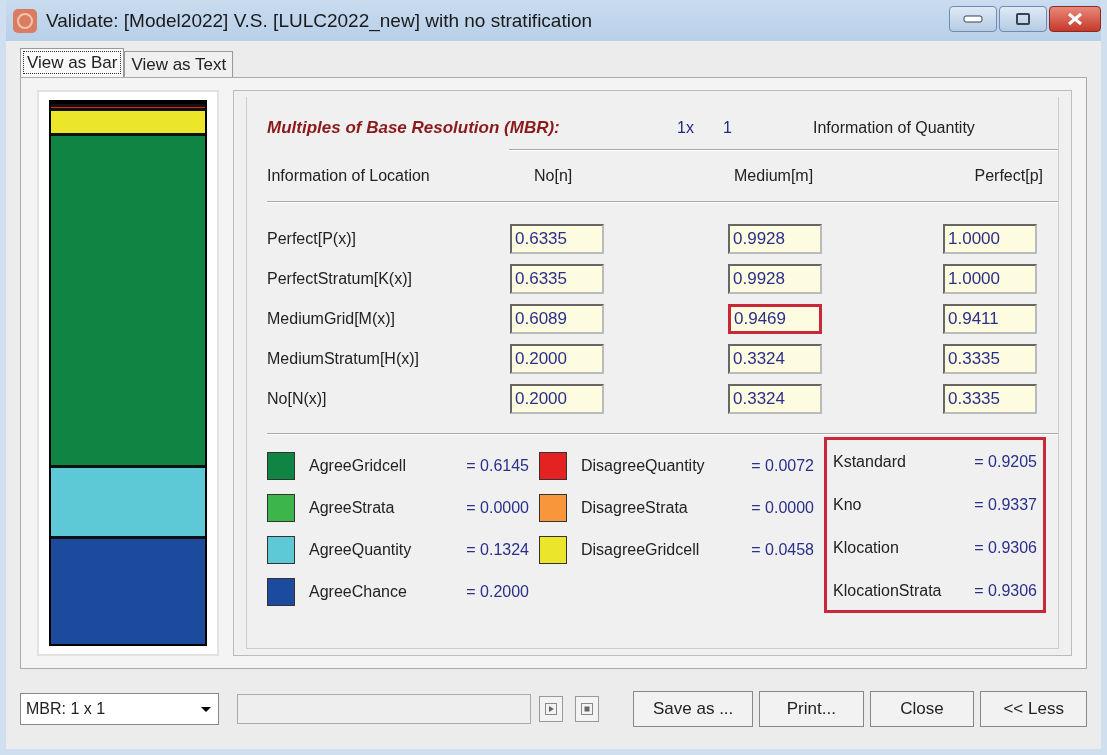 The width and height of the screenshot is (1107, 755). What do you see at coordinates (72, 62) in the screenshot?
I see `tab: View as Bar` at bounding box center [72, 62].